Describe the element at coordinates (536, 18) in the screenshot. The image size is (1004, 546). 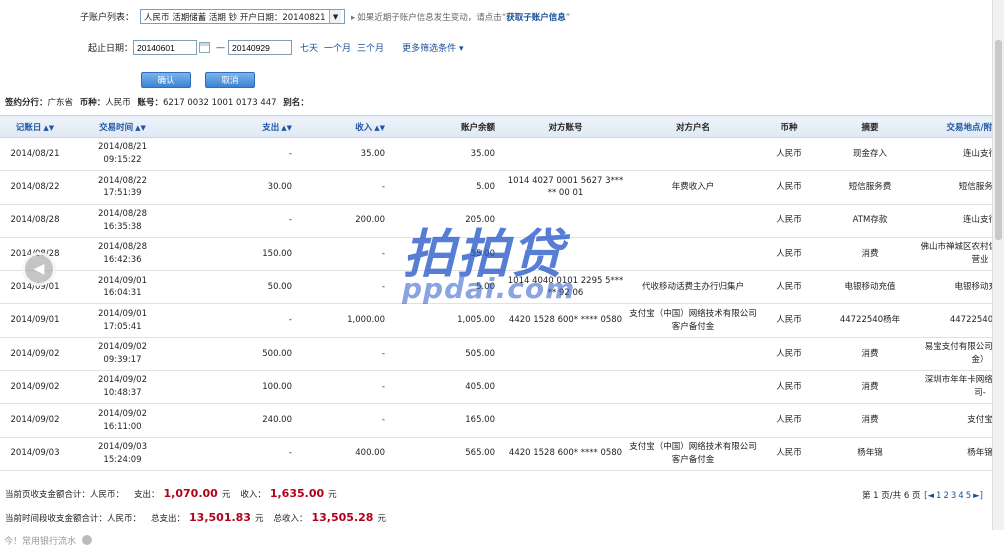
I see `get-account-info-link: 获取子账户信息` at that location.